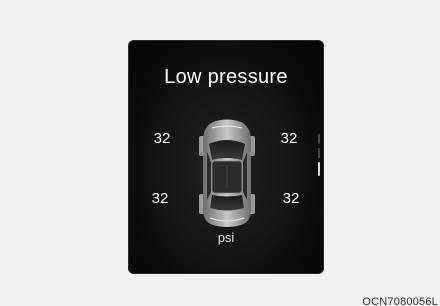 The width and height of the screenshot is (440, 306). Describe the element at coordinates (226, 77) in the screenshot. I see `warning-title: Low pressure` at that location.